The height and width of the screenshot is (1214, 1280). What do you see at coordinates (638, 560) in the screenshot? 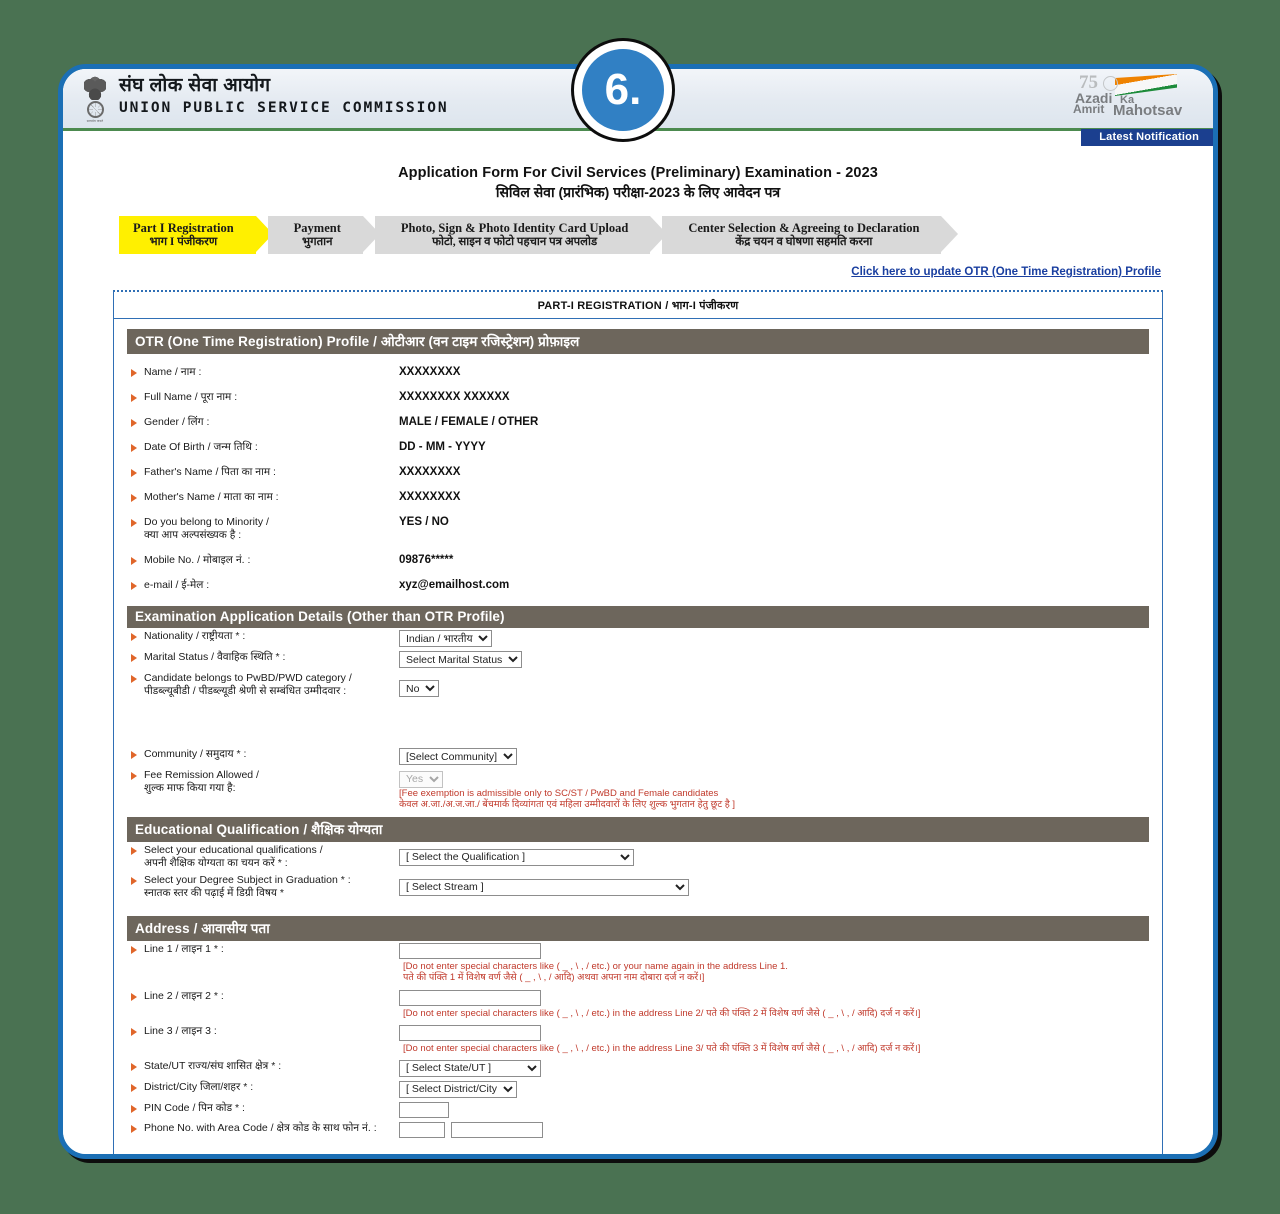
I see `field-row-mobile-no: Mobile No. / मोबाइल नं. : 09876*****` at bounding box center [638, 560].